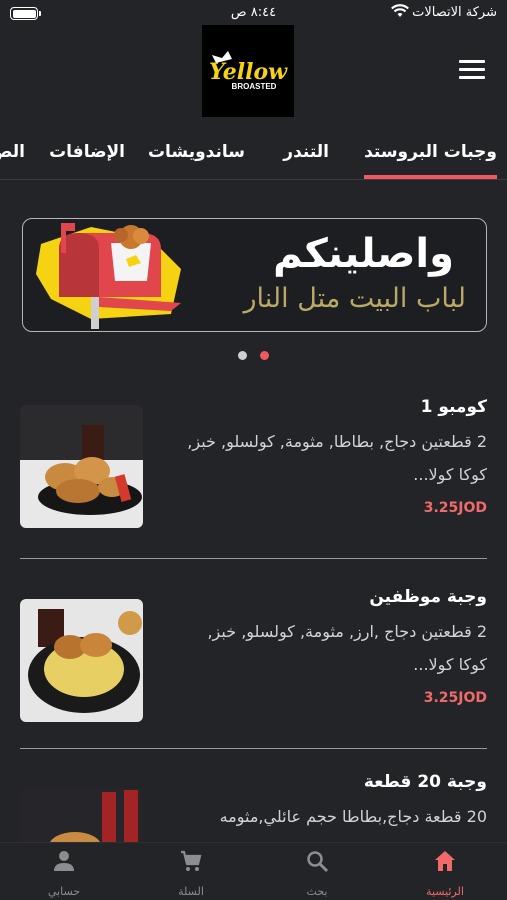 The image size is (507, 900). Describe the element at coordinates (445, 871) in the screenshot. I see `nav-home: الرئيسية` at that location.